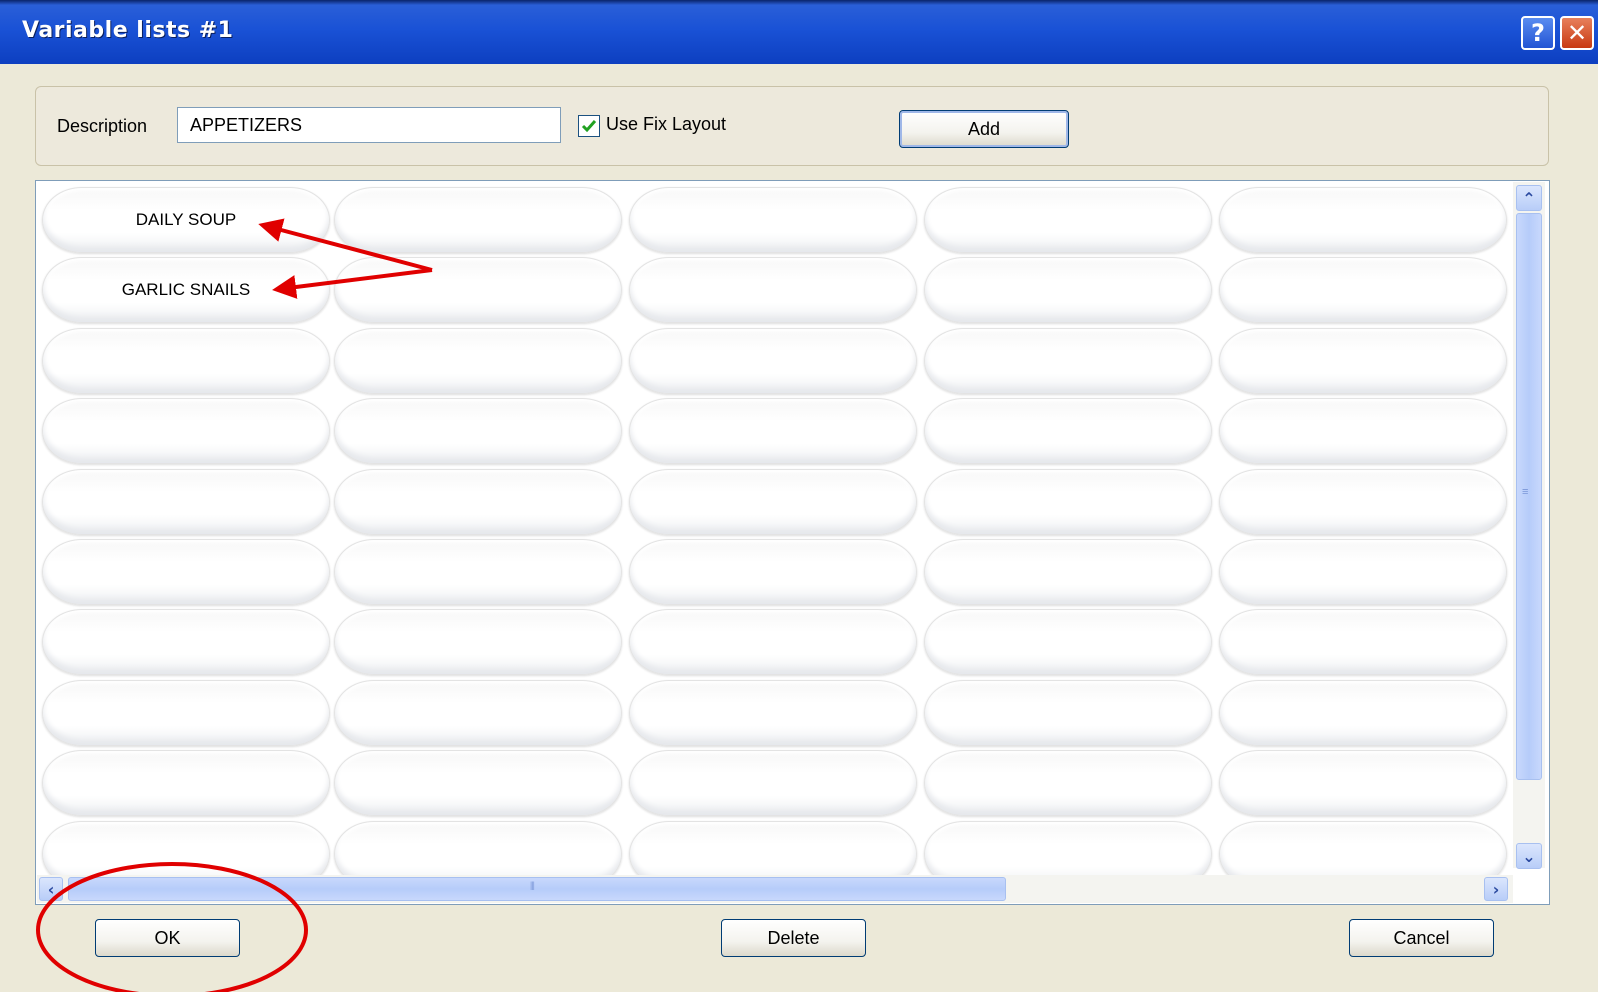 The image size is (1598, 992). I want to click on window-title: Variable lists #1, so click(128, 30).